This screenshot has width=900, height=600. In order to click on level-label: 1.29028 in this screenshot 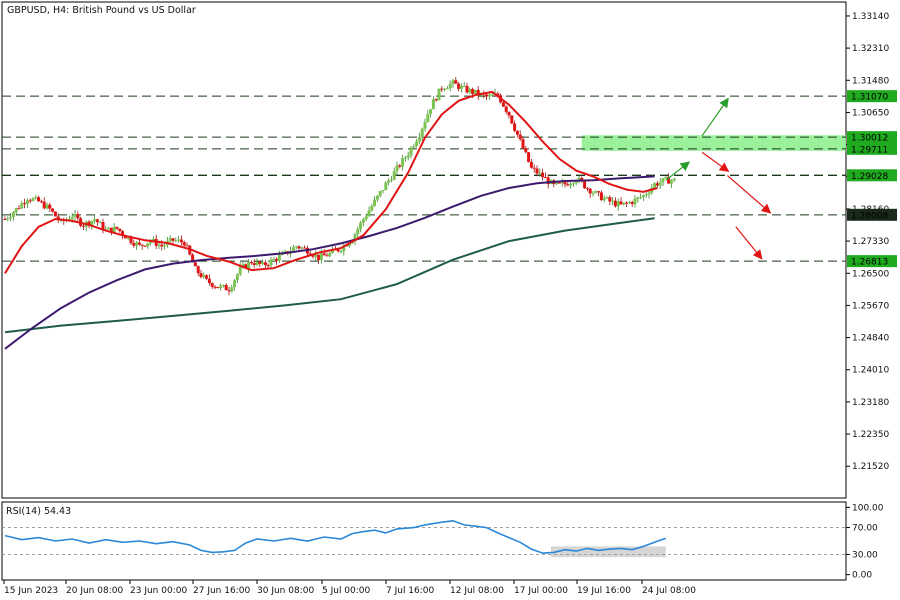, I will do `click(869, 177)`.